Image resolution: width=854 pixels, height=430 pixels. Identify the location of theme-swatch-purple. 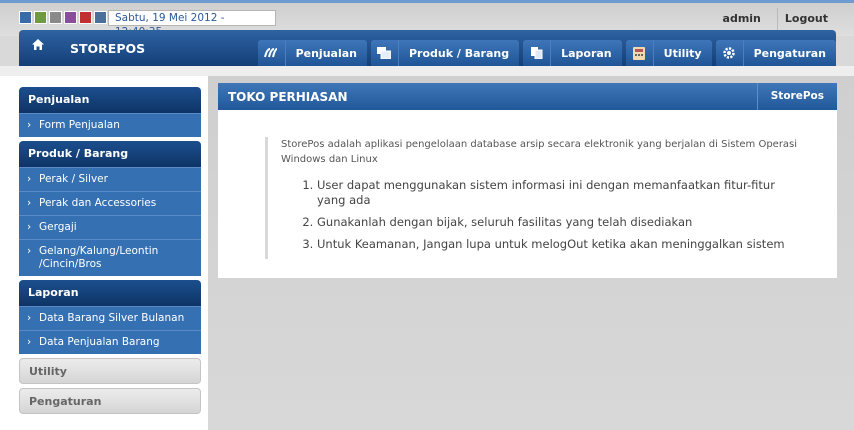
(70, 17).